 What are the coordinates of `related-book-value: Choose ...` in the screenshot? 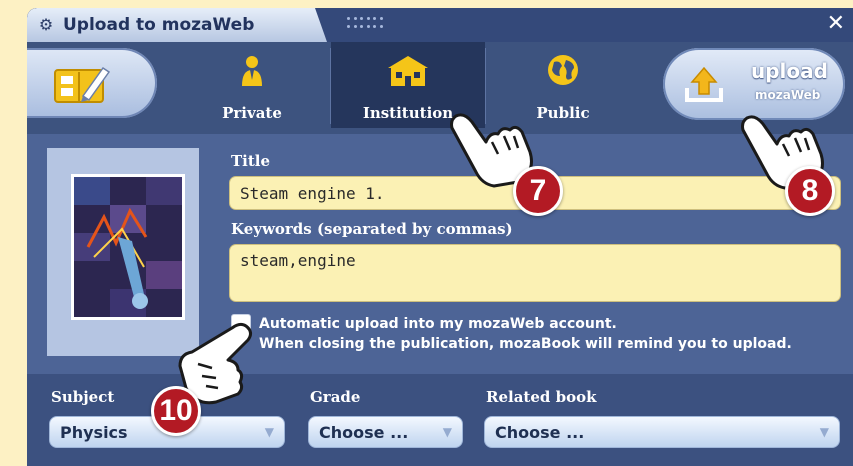 It's located at (540, 432).